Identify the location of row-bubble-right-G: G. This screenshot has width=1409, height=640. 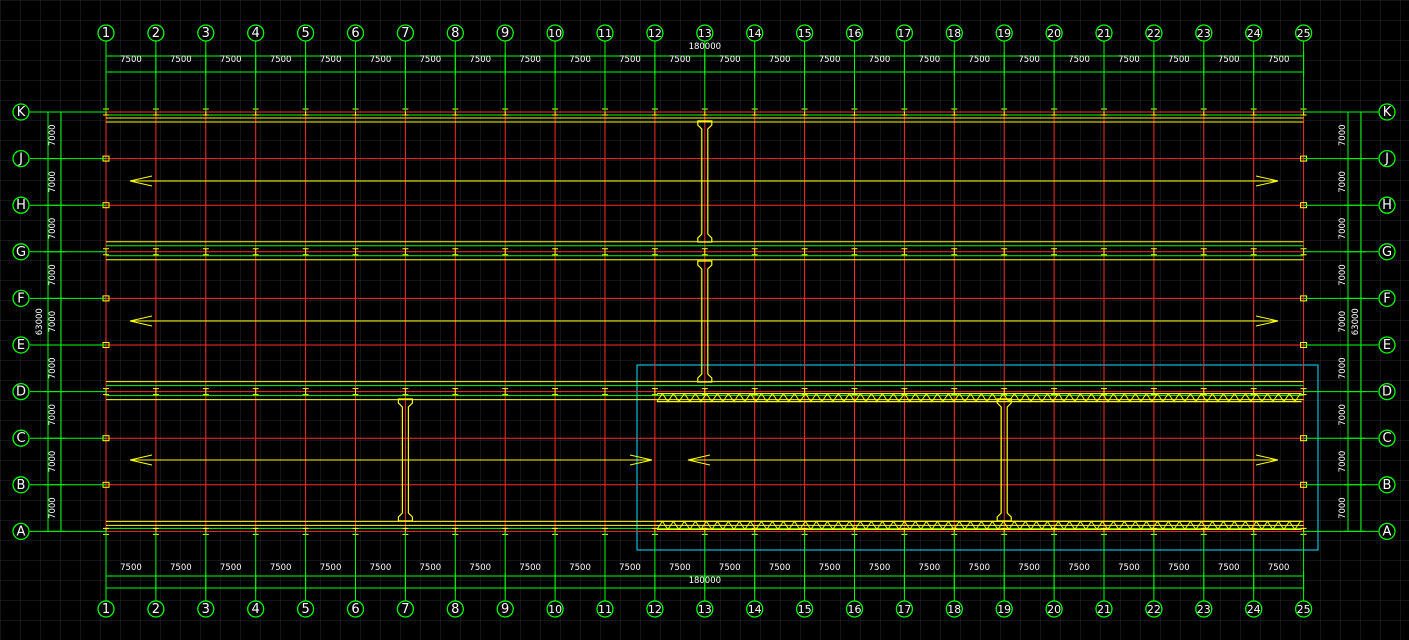
(1387, 252).